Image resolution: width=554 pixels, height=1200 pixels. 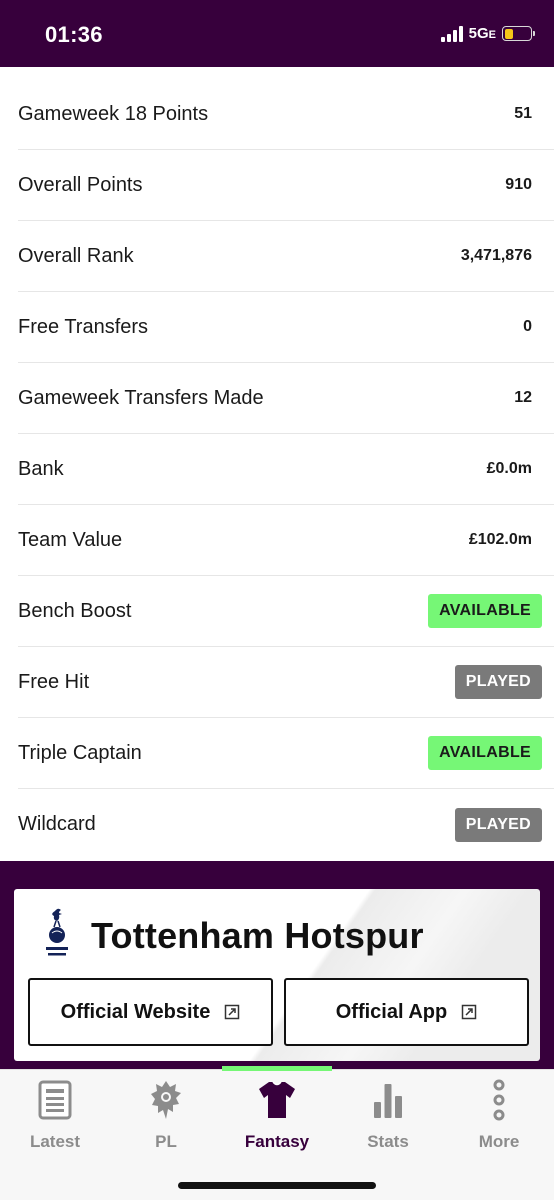 What do you see at coordinates (166, 1100) in the screenshot?
I see `premier-league-lion-icon` at bounding box center [166, 1100].